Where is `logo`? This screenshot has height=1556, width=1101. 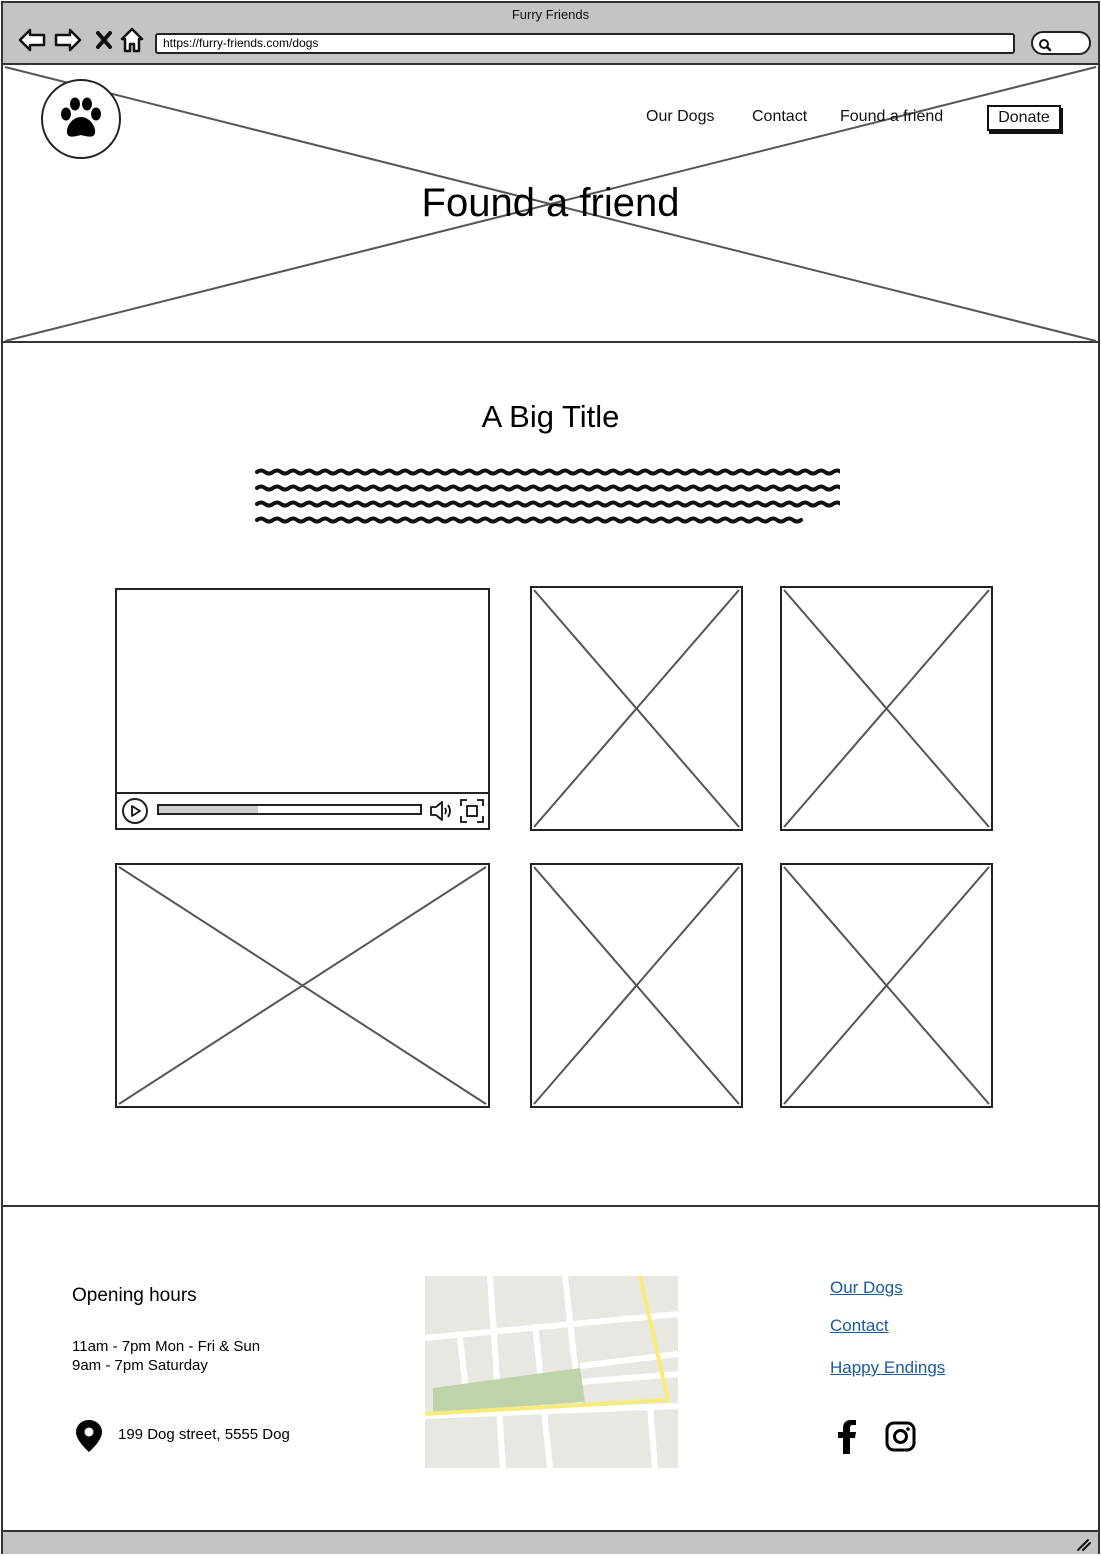
logo is located at coordinates (81, 119).